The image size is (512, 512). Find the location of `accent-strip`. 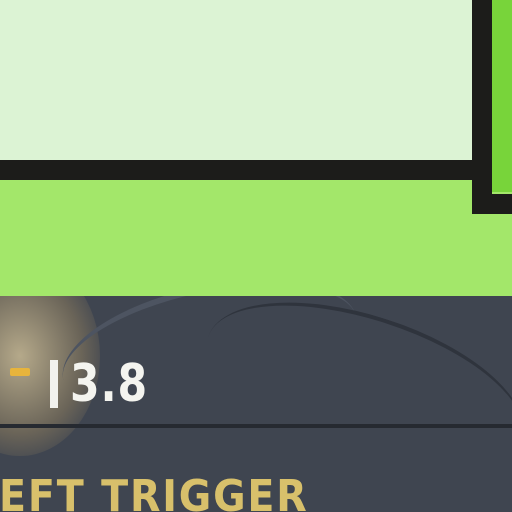

accent-strip is located at coordinates (502, 96).